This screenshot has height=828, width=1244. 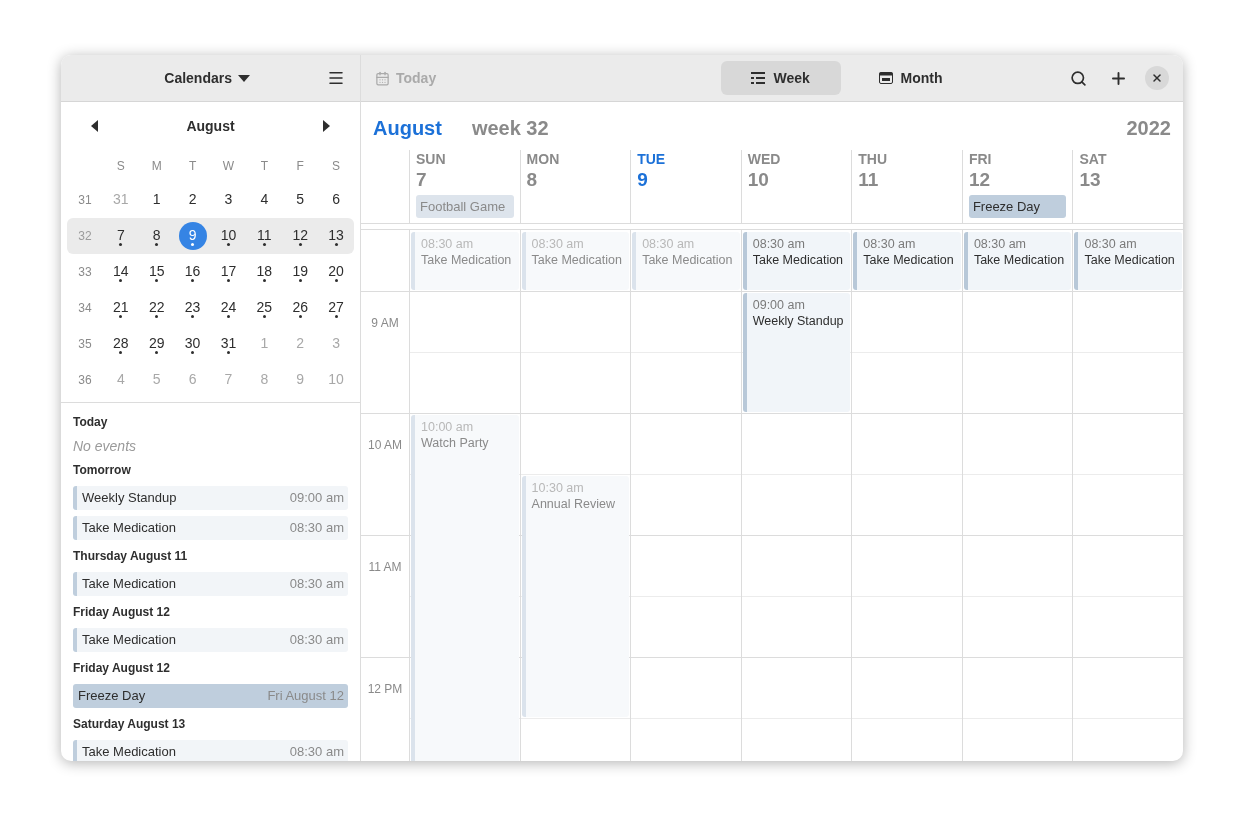 I want to click on day-button: 28, so click(x=120, y=344).